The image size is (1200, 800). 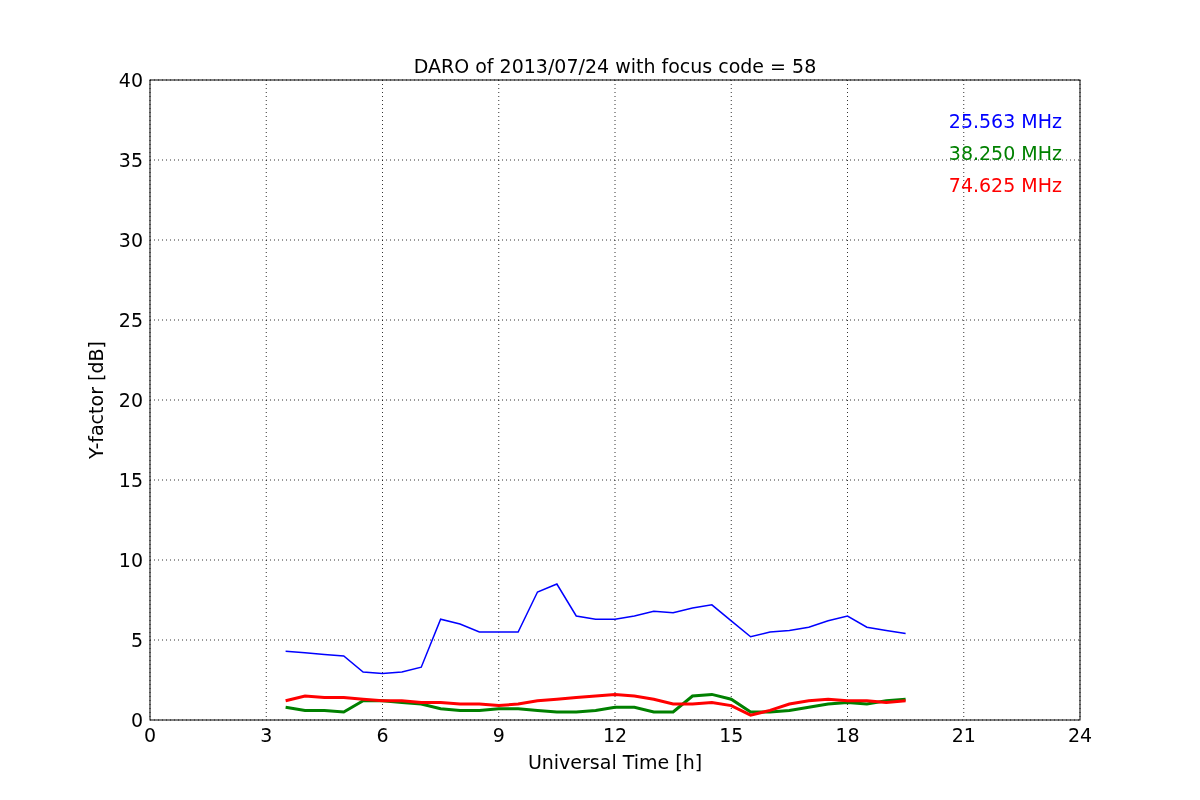 What do you see at coordinates (615, 735) in the screenshot?
I see `x-tick-label: 12` at bounding box center [615, 735].